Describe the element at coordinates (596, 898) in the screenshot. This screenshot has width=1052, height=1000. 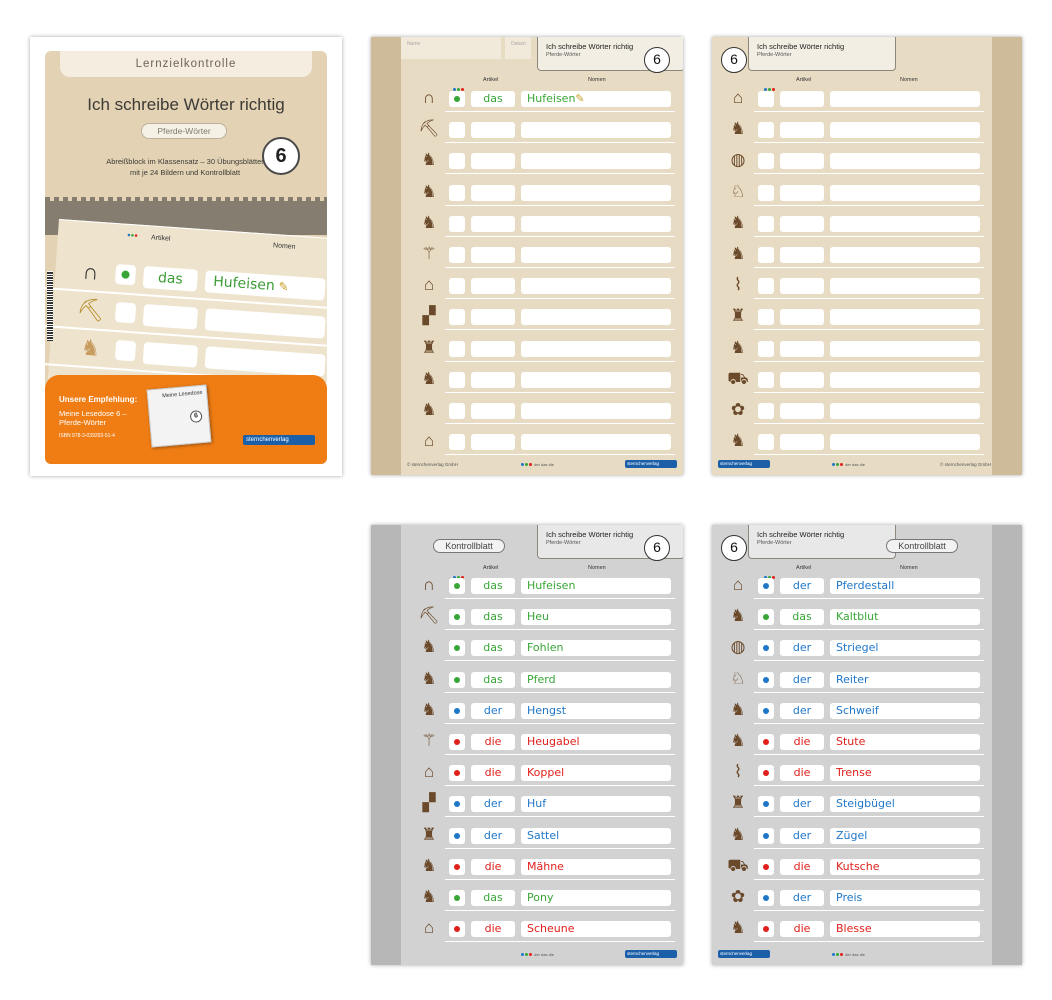
I see `nomen-field: Pony` at that location.